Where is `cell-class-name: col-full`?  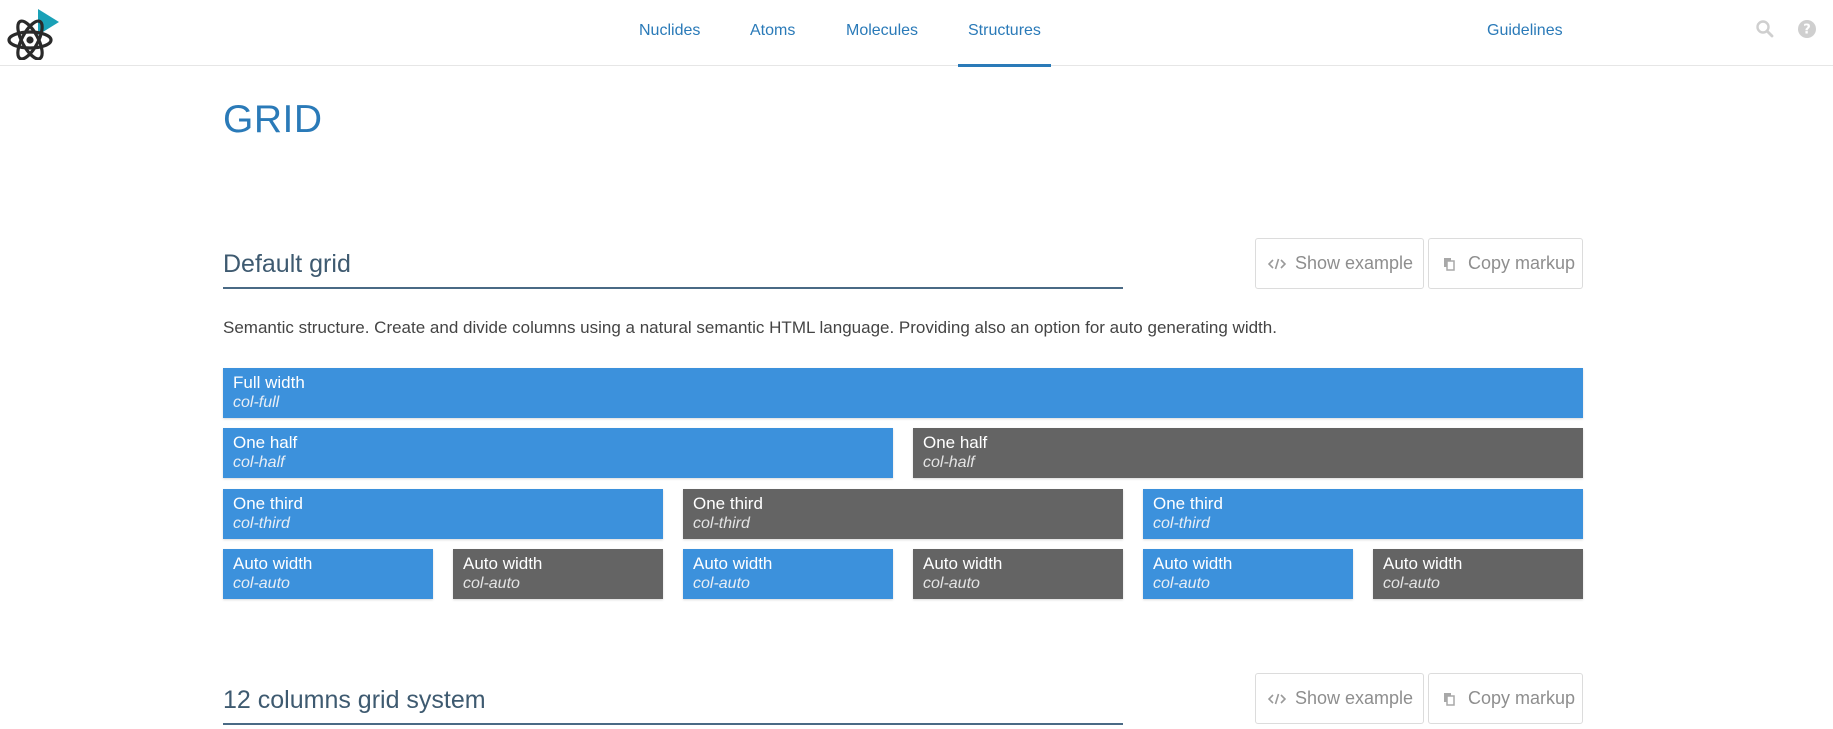
cell-class-name: col-full is located at coordinates (256, 402).